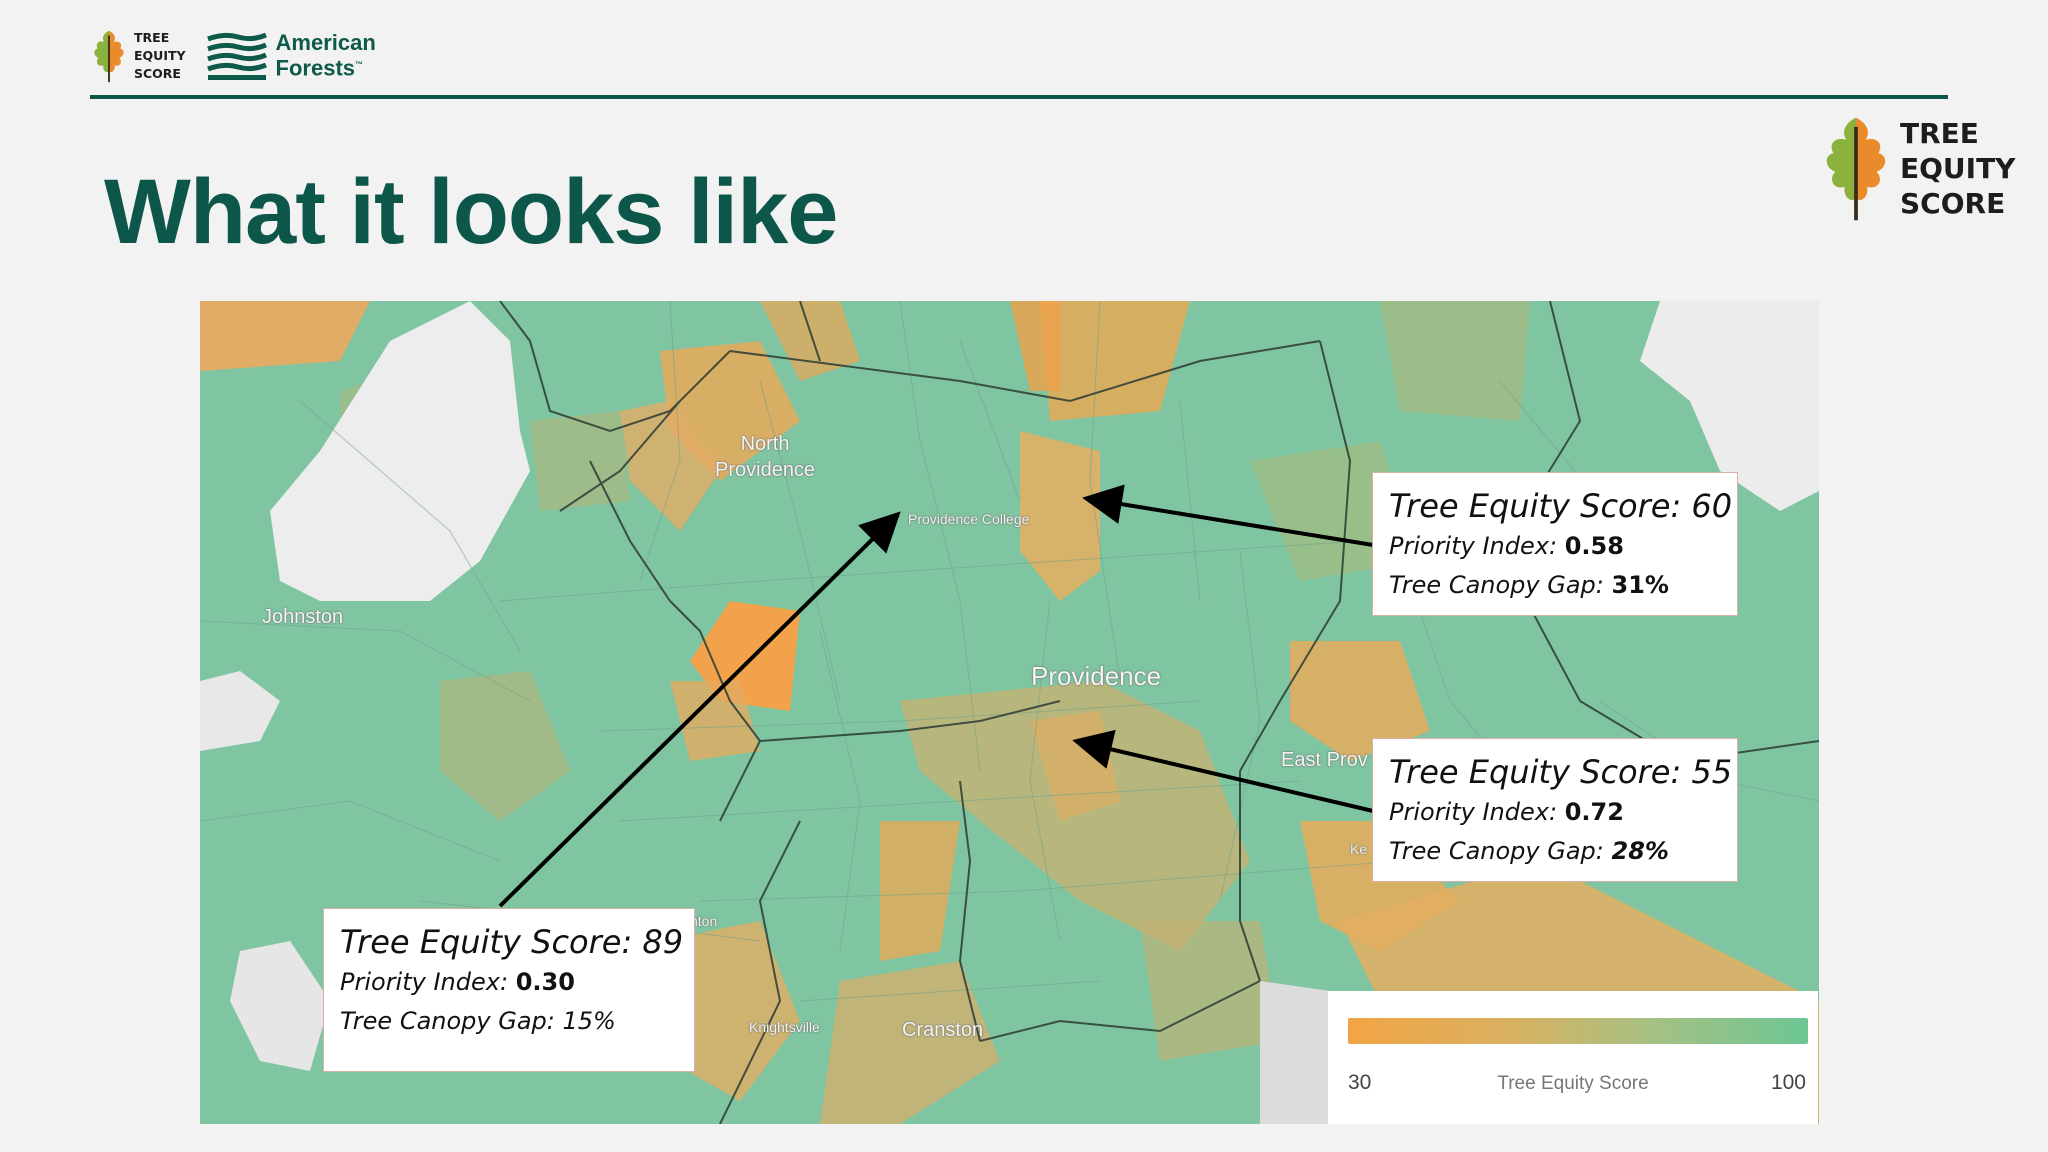 The height and width of the screenshot is (1152, 2048). Describe the element at coordinates (471, 212) in the screenshot. I see `slide-title: What it looks like` at that location.